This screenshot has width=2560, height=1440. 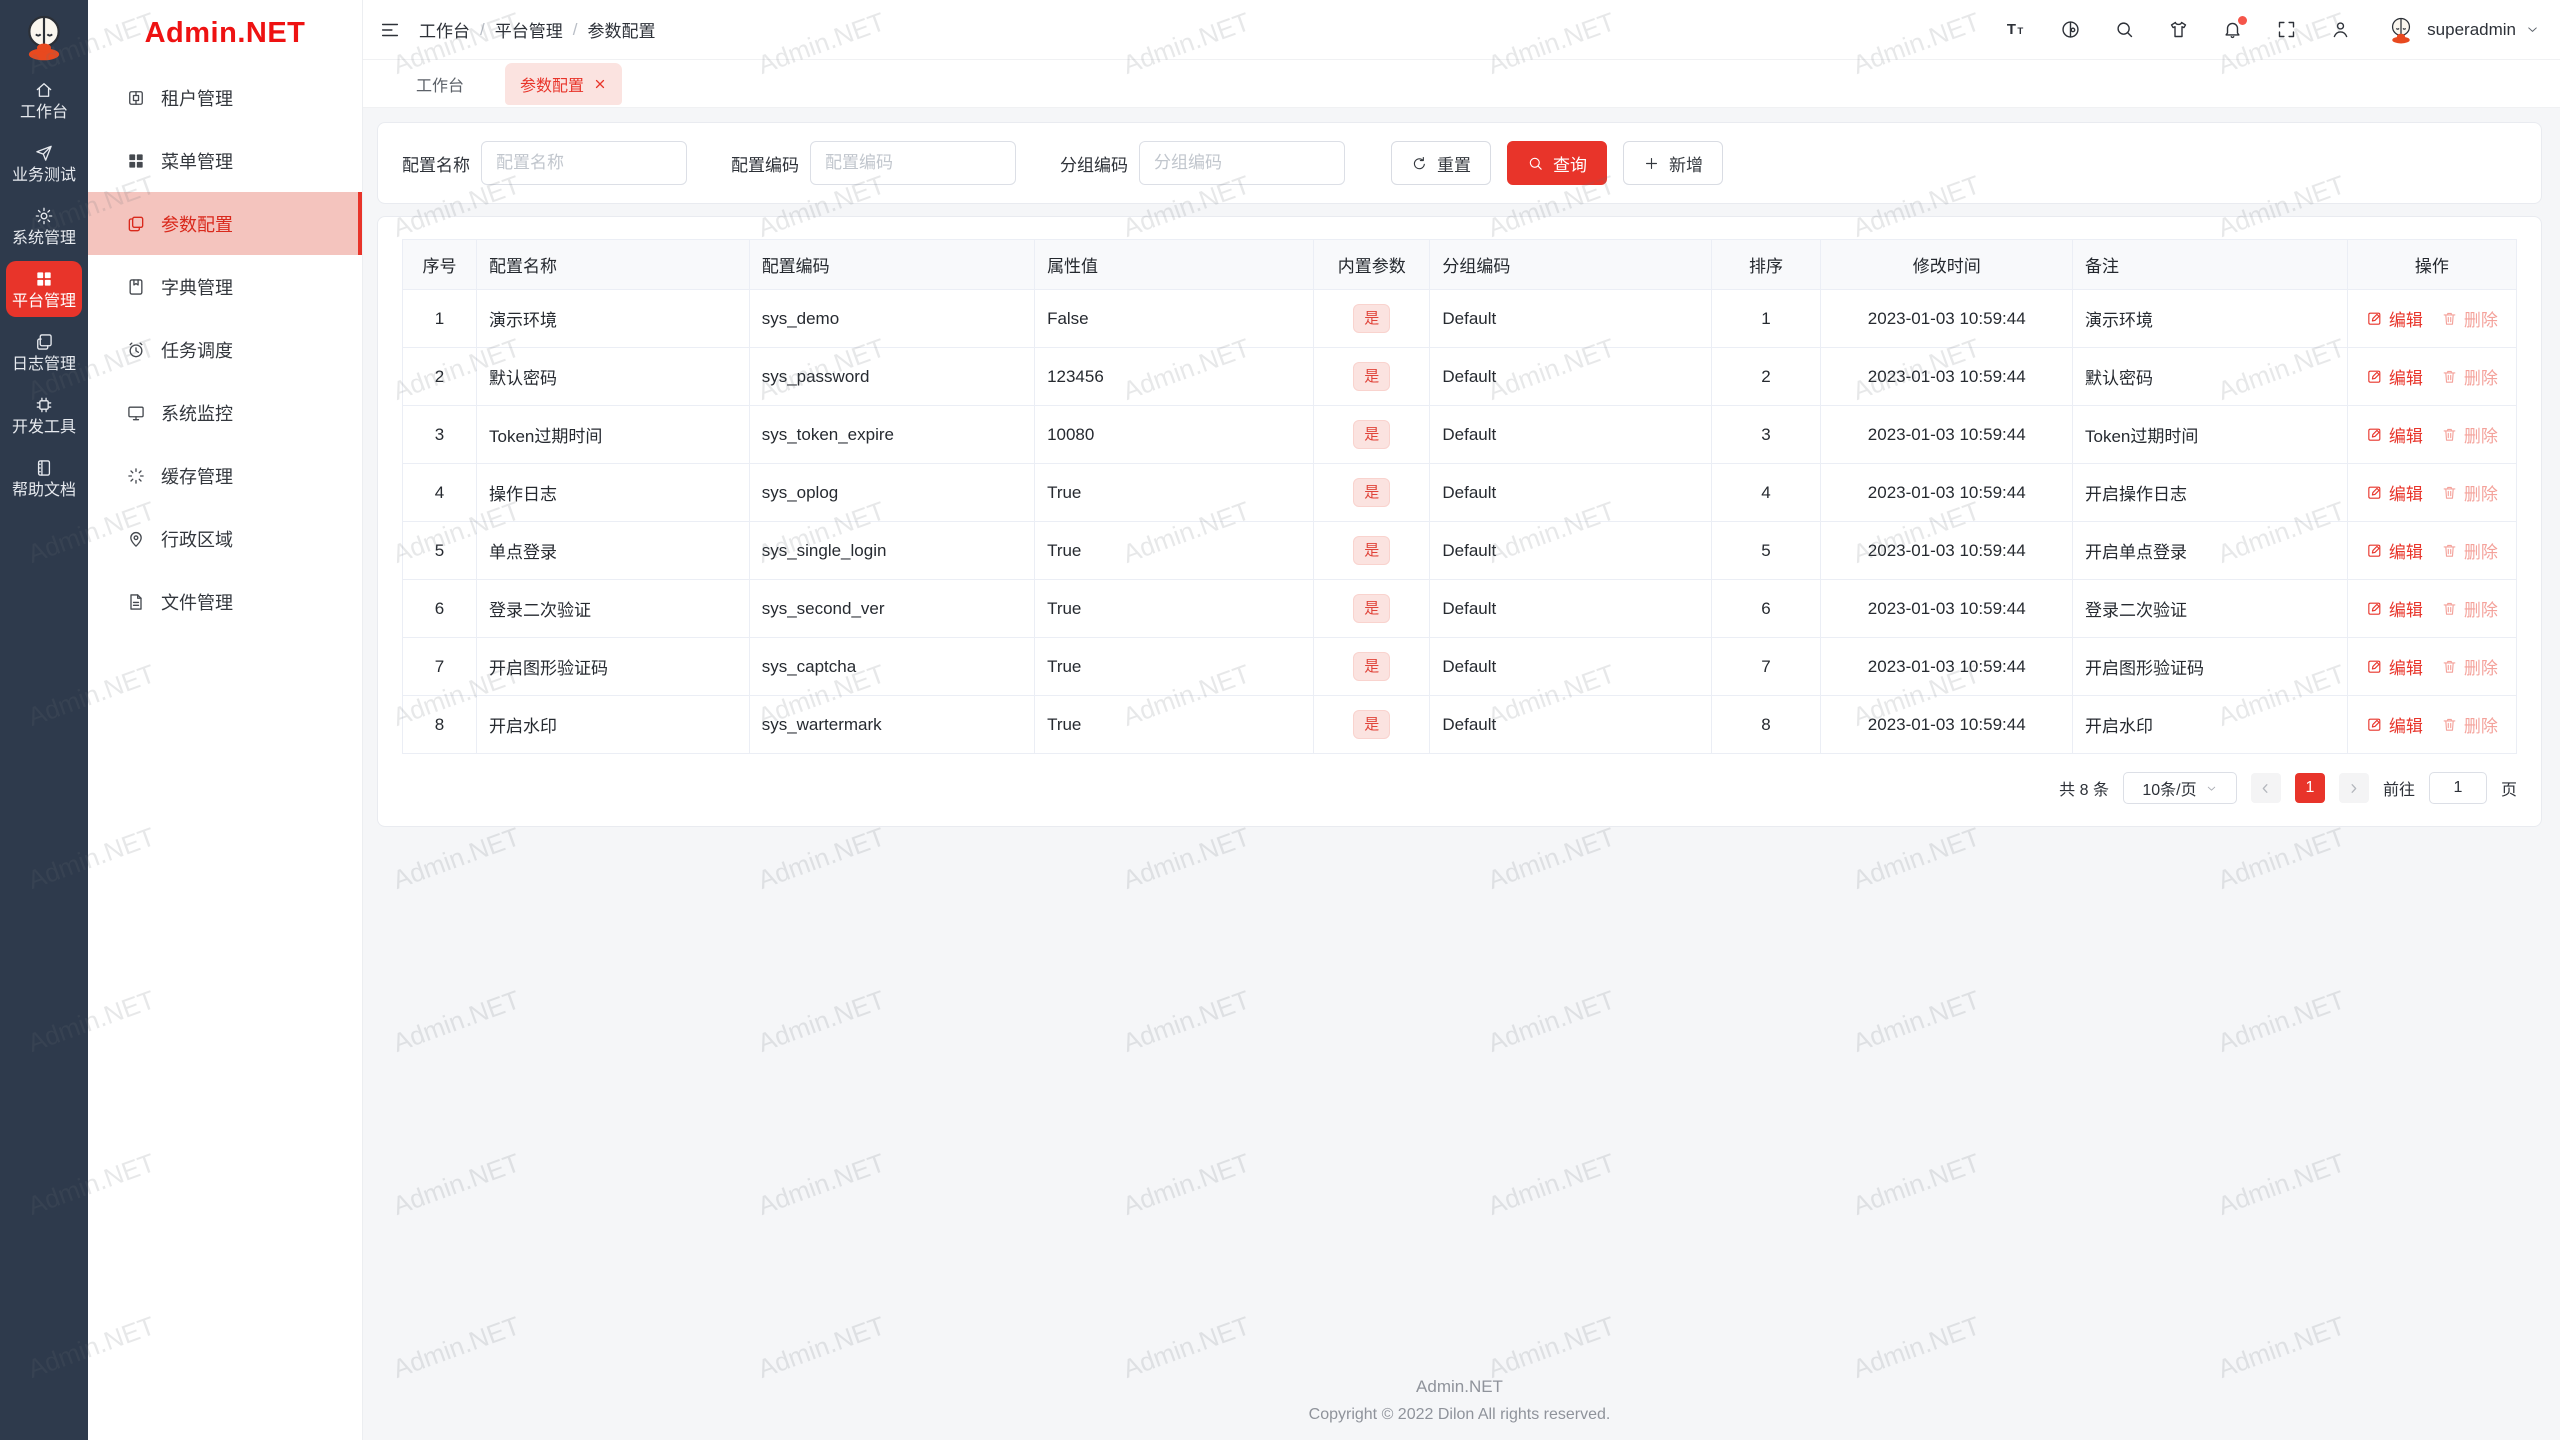 What do you see at coordinates (2309, 788) in the screenshot?
I see `current-page-button: 1` at bounding box center [2309, 788].